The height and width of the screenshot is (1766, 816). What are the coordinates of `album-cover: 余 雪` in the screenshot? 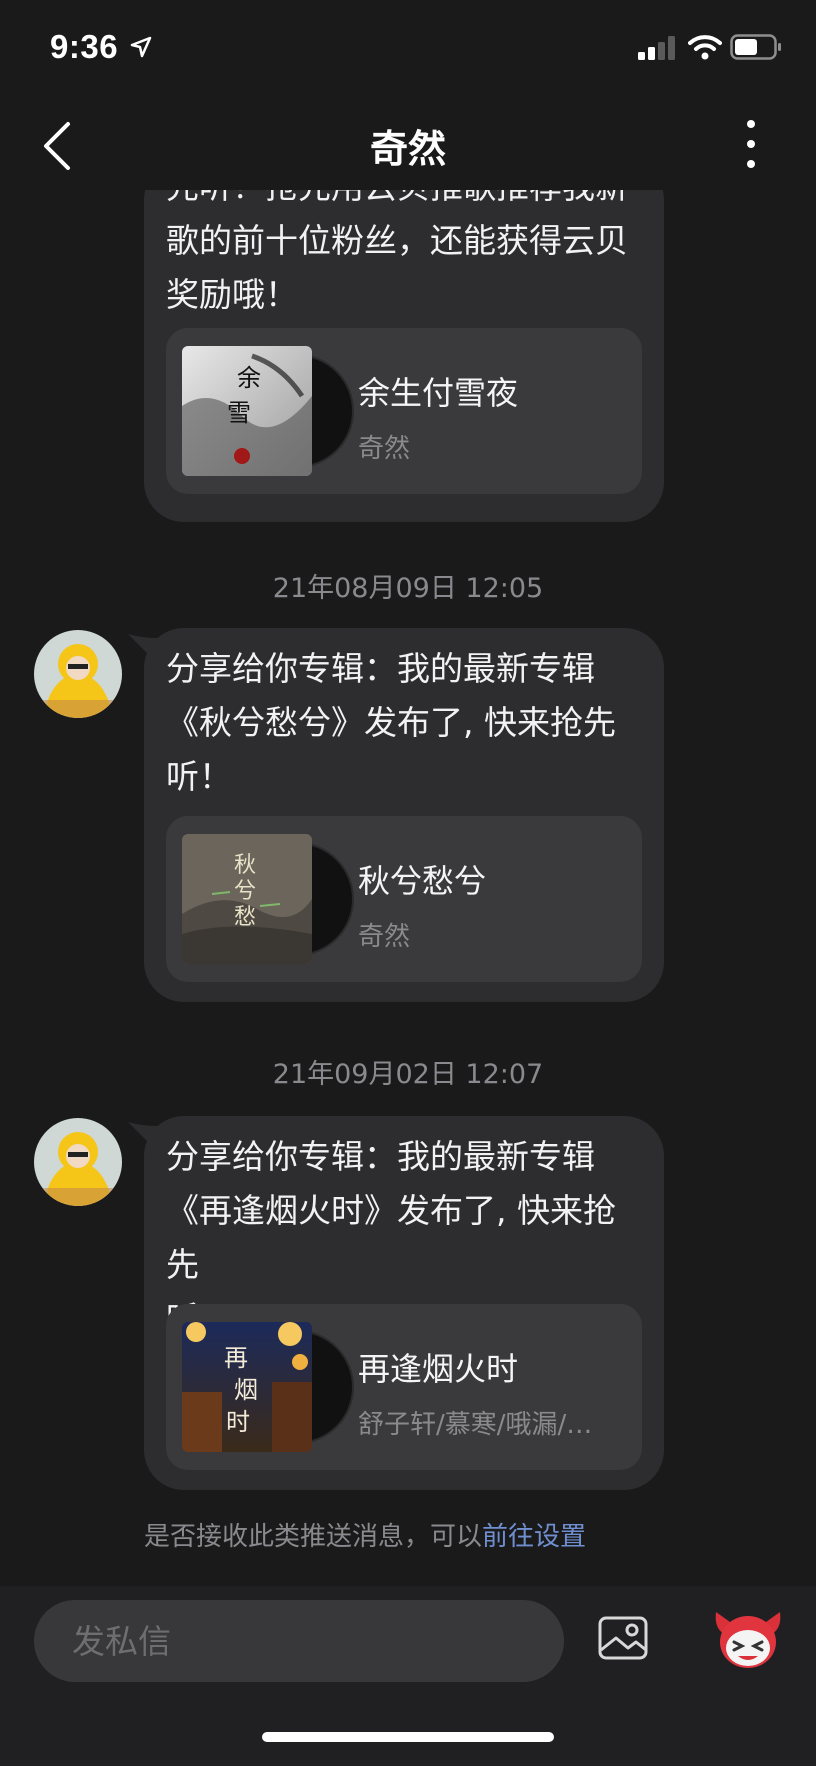 It's located at (268, 411).